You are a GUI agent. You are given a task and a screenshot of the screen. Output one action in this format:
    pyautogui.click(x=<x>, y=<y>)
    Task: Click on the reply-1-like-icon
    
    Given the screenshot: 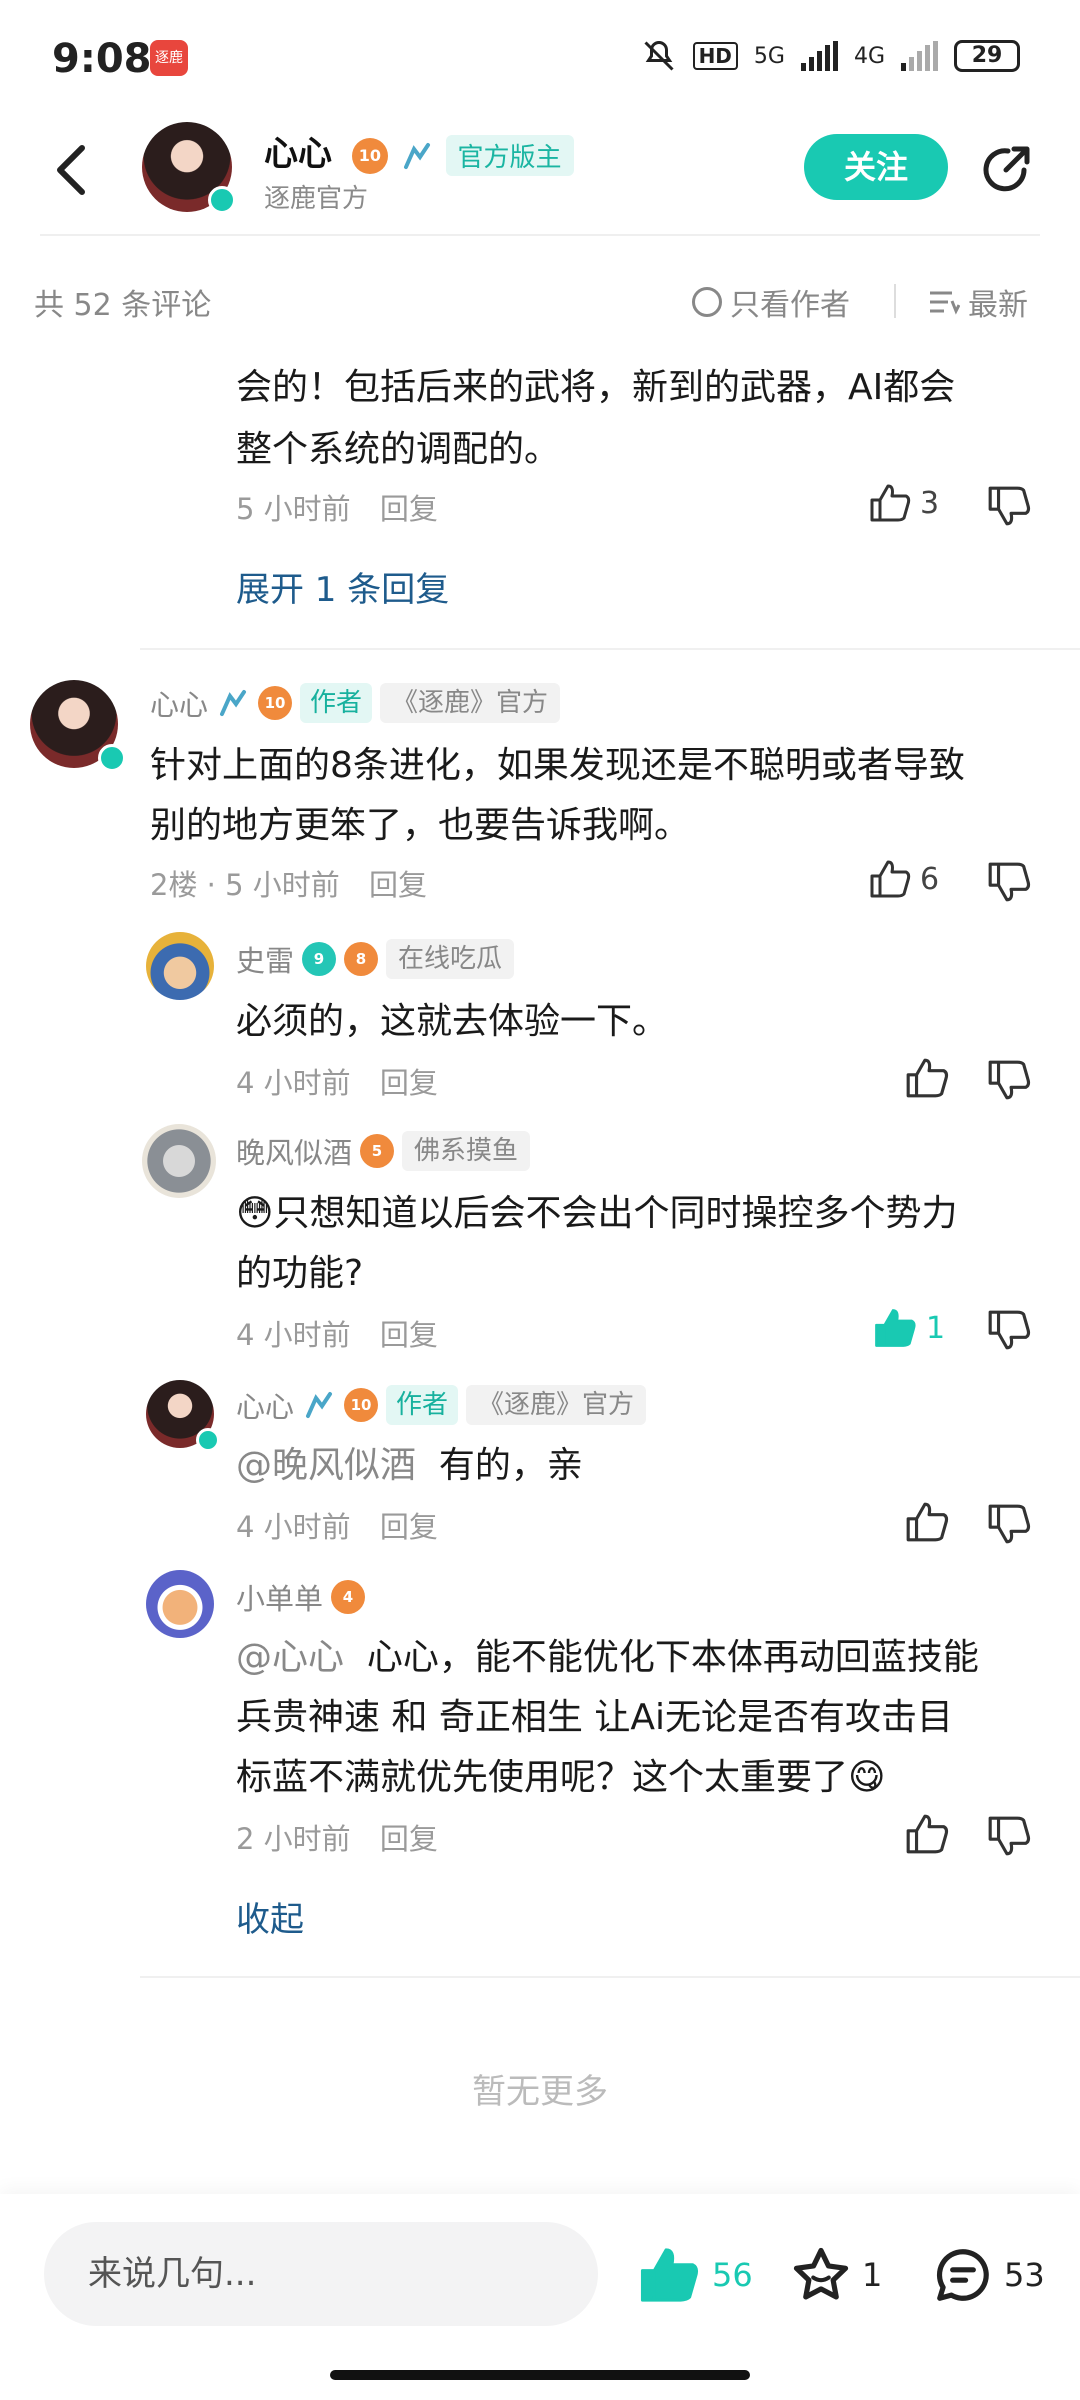 What is the action you would take?
    pyautogui.click(x=927, y=1078)
    